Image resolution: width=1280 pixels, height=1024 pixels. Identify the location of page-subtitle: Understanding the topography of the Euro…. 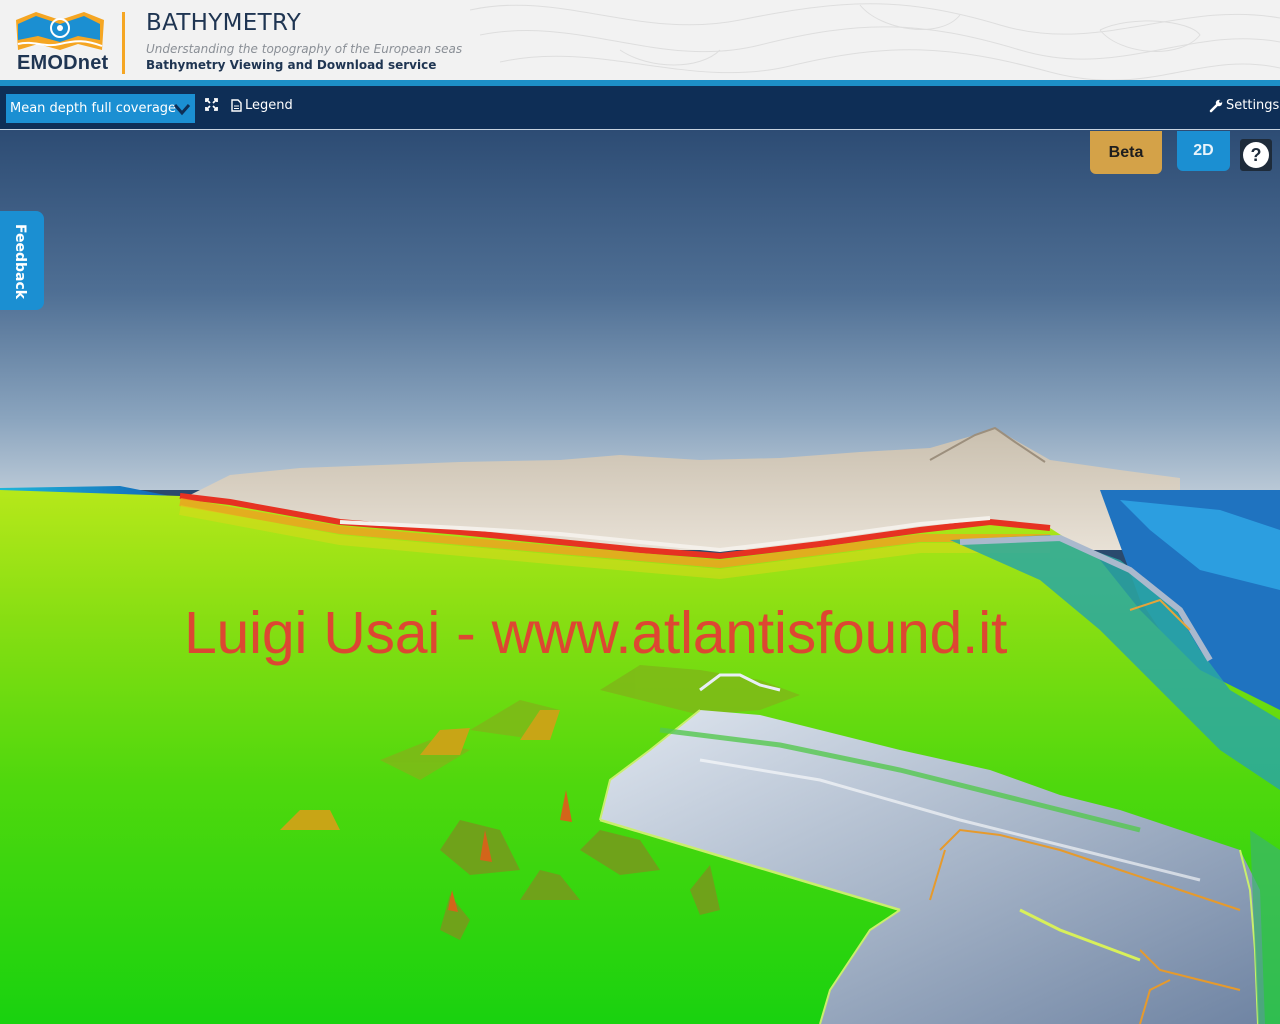
(304, 49).